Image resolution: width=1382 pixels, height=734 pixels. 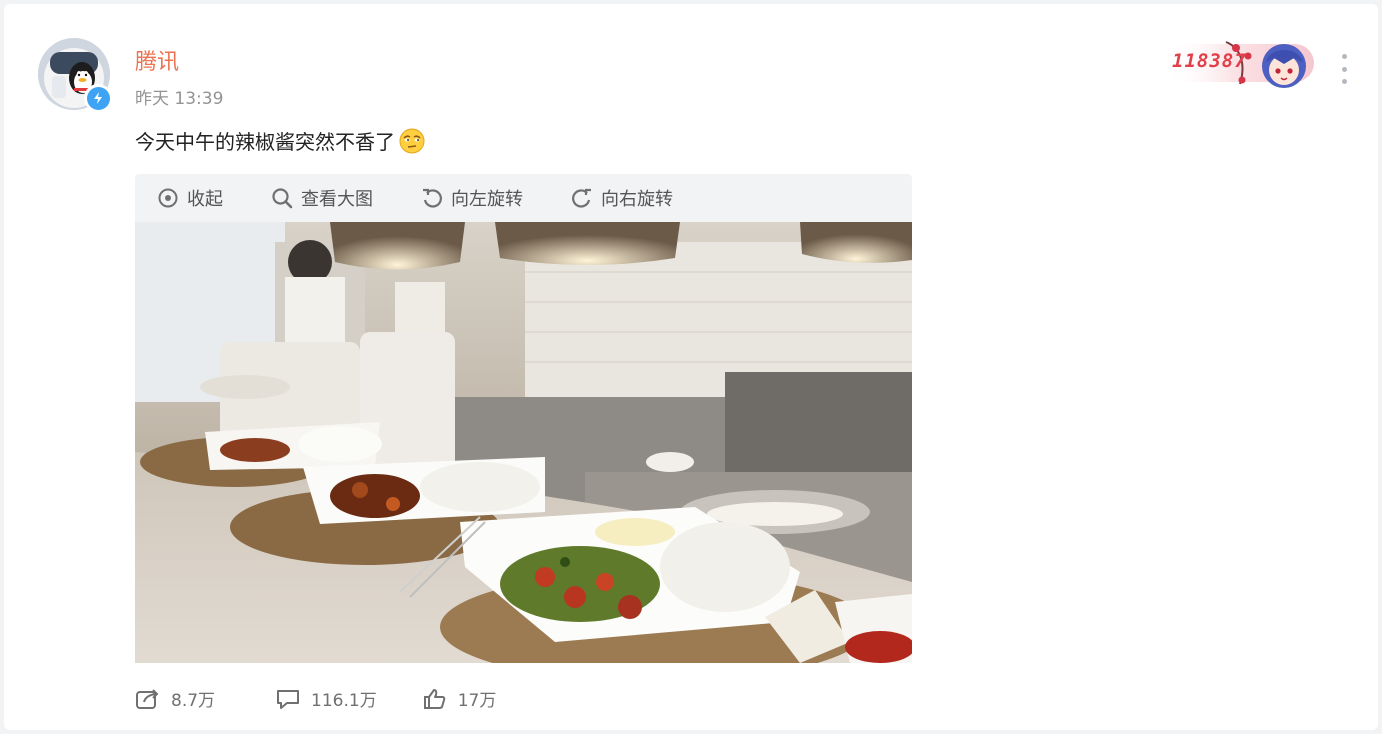 I want to click on repost-button: 8.7万, so click(x=175, y=698).